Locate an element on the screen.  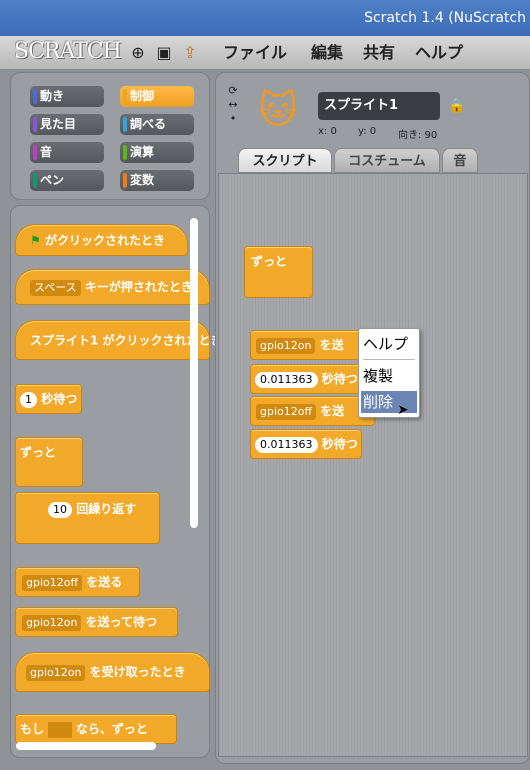
block-broadcast: gpio12off を送る is located at coordinates (77, 582).